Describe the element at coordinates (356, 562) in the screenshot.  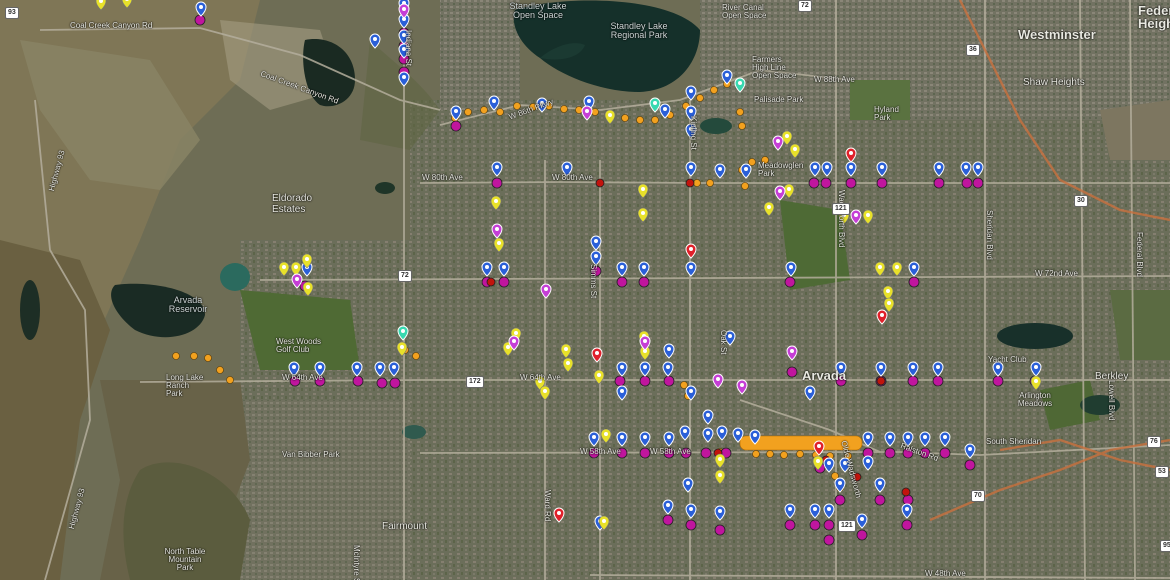
I see `road-mcintyre-st: McIntyre St` at that location.